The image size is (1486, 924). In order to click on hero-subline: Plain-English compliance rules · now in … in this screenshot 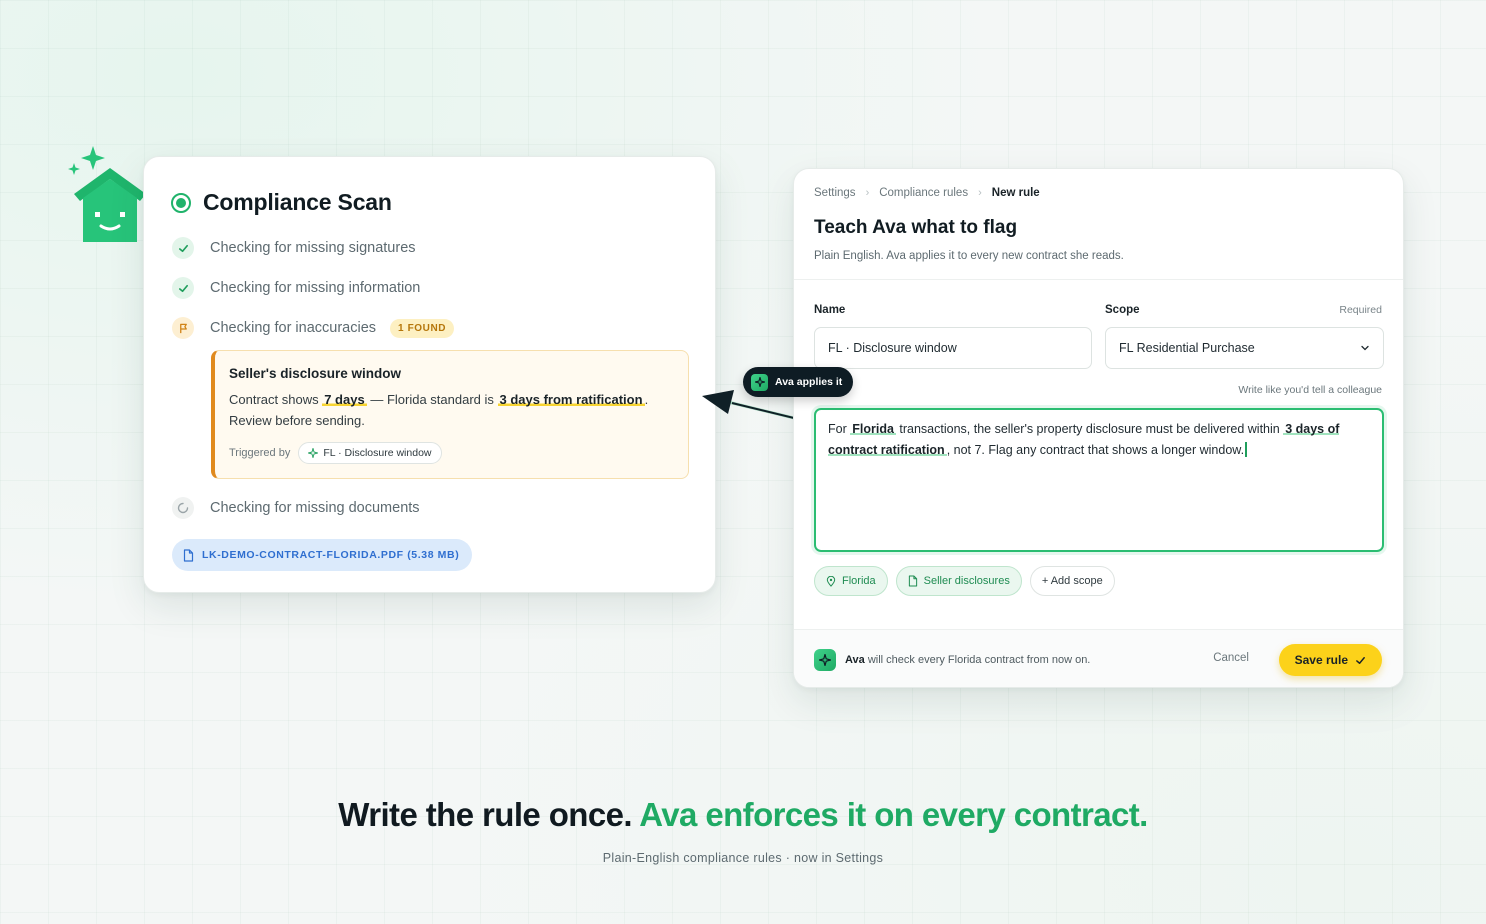, I will do `click(743, 858)`.